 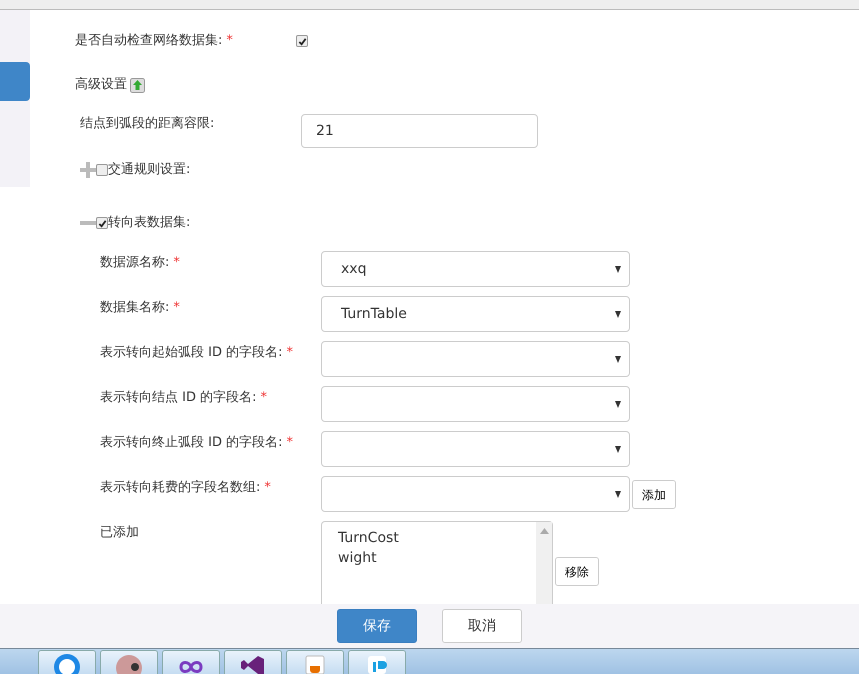 I want to click on field-label: 数据集名称:, so click(x=135, y=307).